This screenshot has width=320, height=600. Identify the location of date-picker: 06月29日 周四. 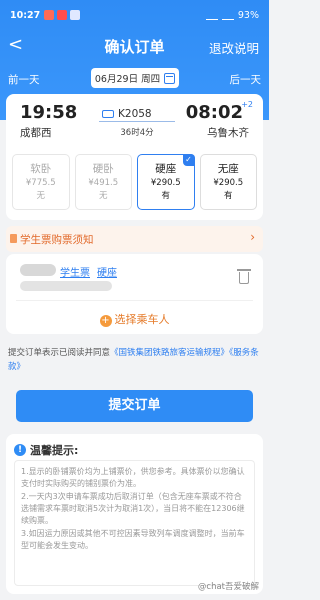
(135, 78).